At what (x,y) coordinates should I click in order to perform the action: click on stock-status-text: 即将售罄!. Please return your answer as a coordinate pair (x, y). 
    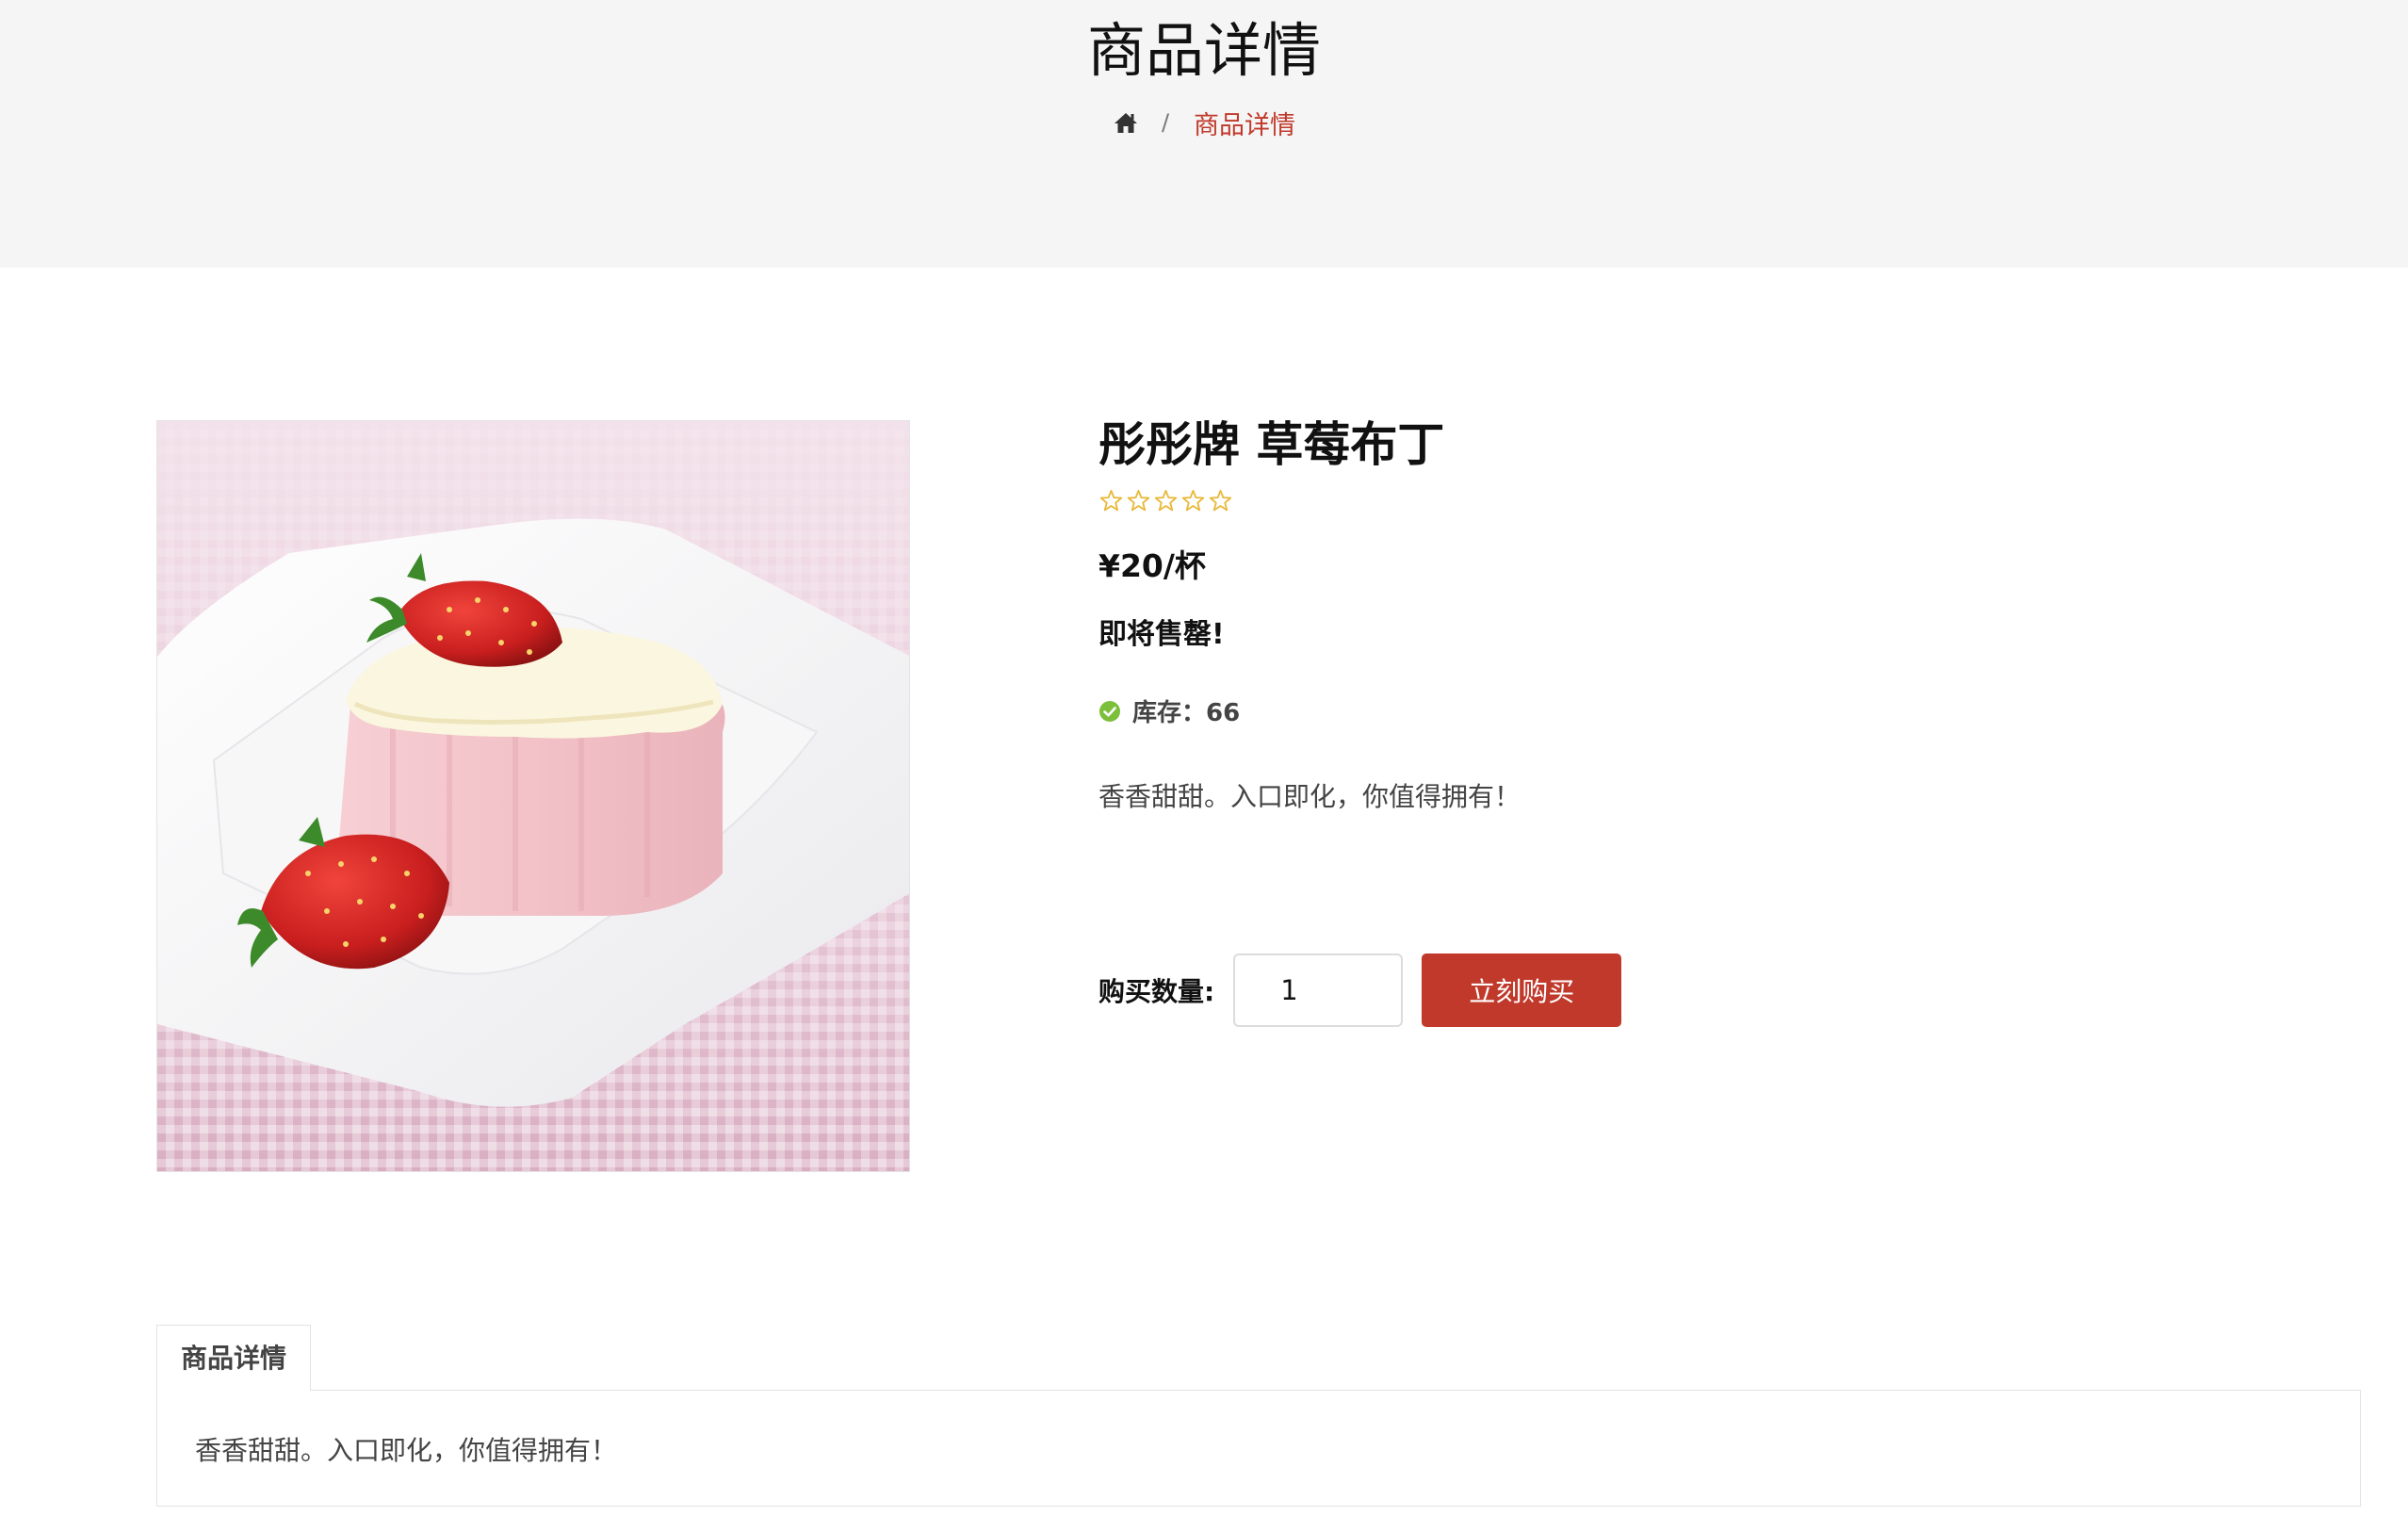
    Looking at the image, I should click on (1162, 634).